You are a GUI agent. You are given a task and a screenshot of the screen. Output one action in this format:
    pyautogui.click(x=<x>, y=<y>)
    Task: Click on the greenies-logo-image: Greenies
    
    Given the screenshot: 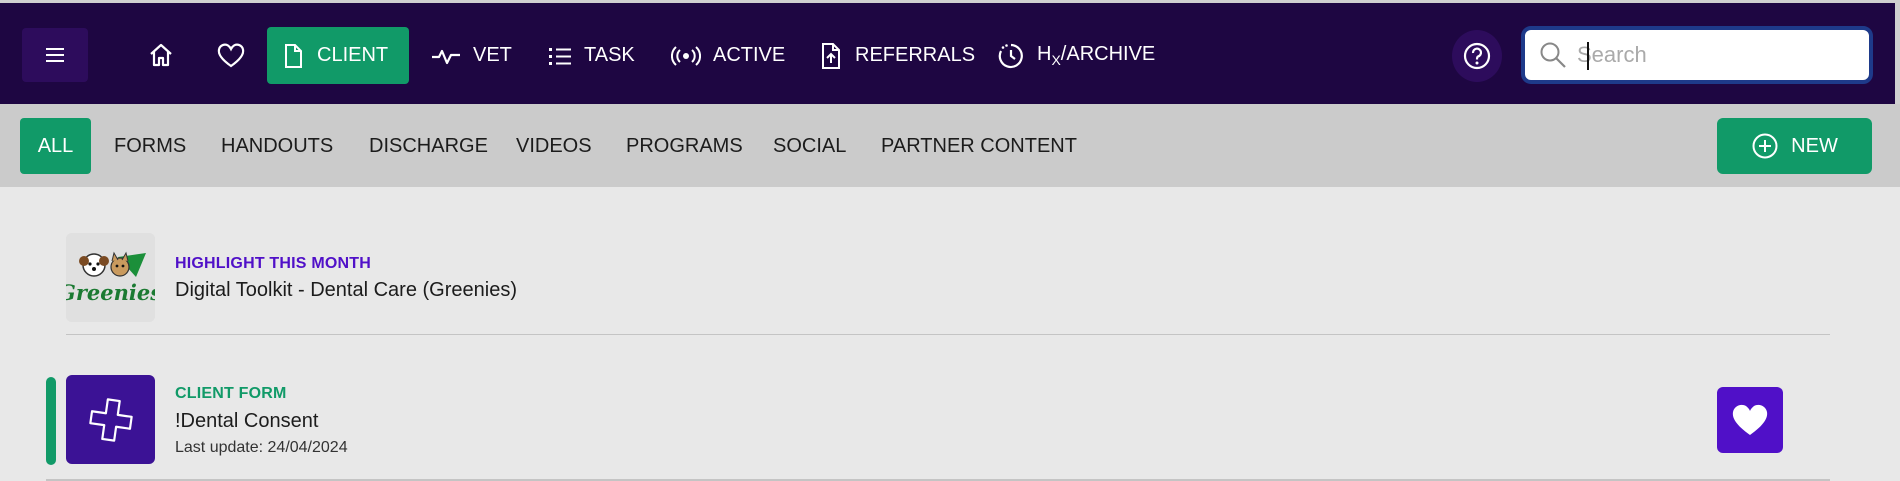 What is the action you would take?
    pyautogui.click(x=110, y=277)
    